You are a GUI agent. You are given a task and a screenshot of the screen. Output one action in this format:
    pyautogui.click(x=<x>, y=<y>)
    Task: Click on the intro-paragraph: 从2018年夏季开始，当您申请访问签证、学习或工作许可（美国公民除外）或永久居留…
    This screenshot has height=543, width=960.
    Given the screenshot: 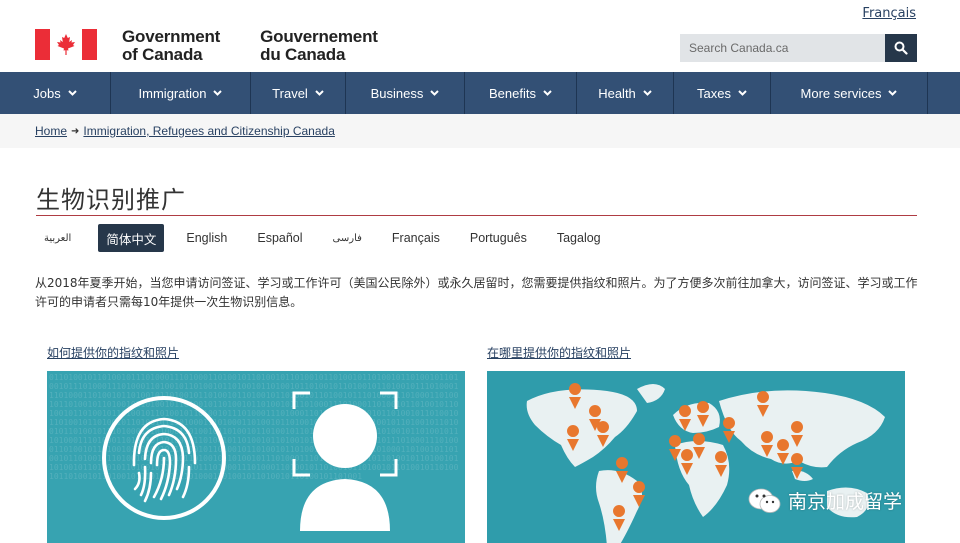 What is the action you would take?
    pyautogui.click(x=476, y=292)
    